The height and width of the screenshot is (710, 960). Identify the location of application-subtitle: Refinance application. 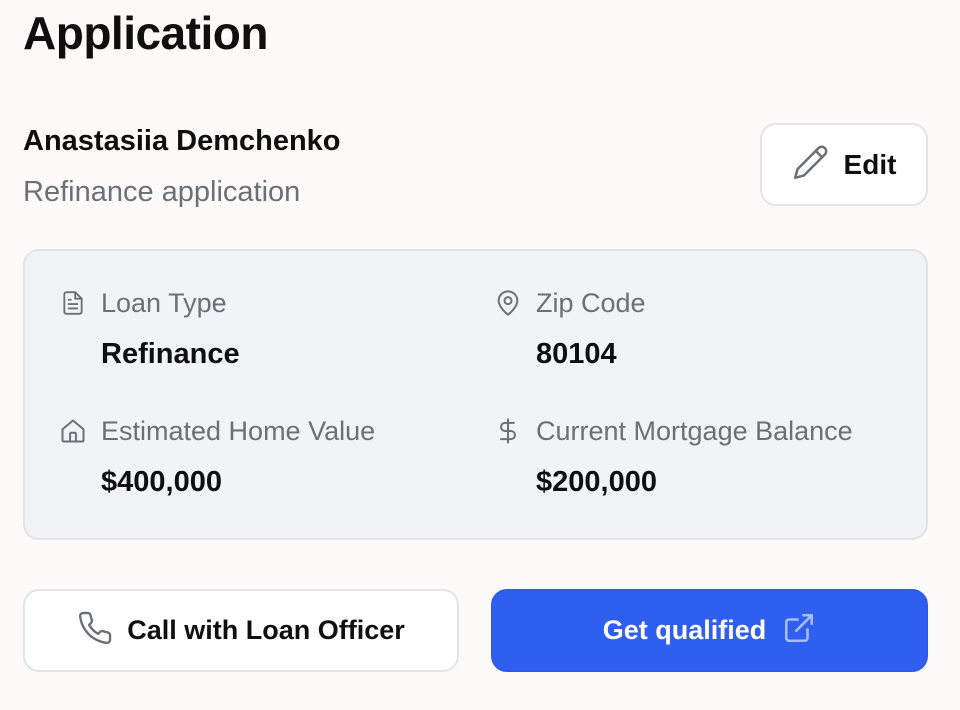
(162, 192).